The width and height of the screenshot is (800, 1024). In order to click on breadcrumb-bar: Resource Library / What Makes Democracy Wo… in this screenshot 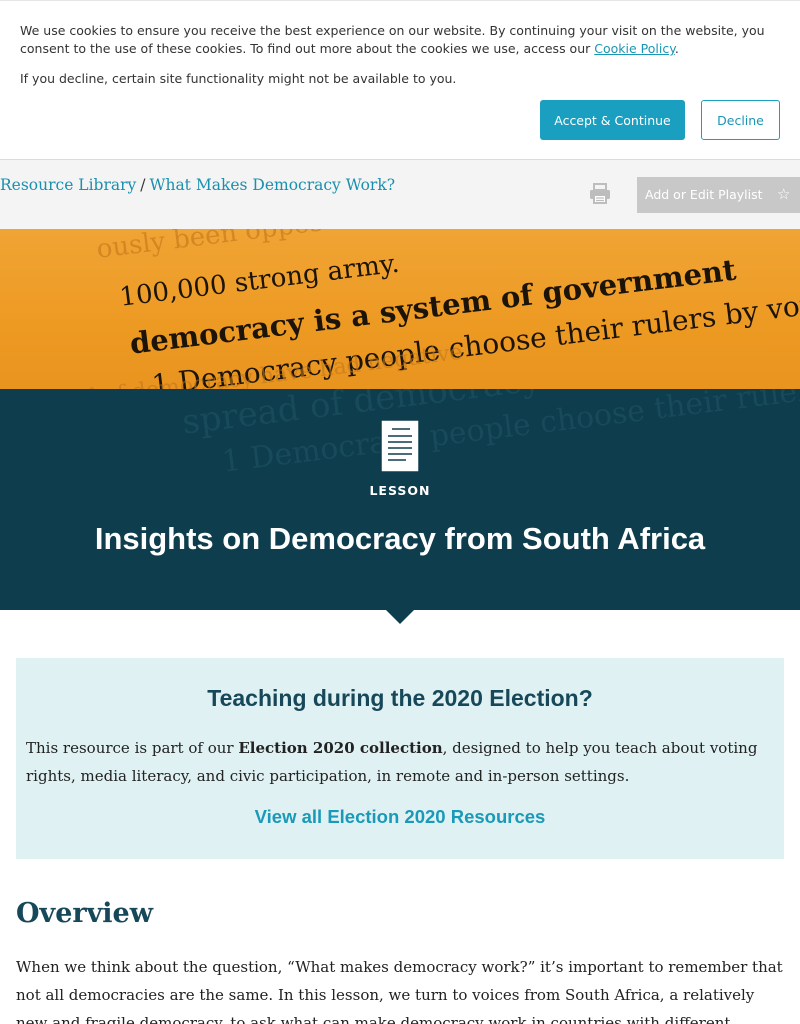, I will do `click(400, 194)`.